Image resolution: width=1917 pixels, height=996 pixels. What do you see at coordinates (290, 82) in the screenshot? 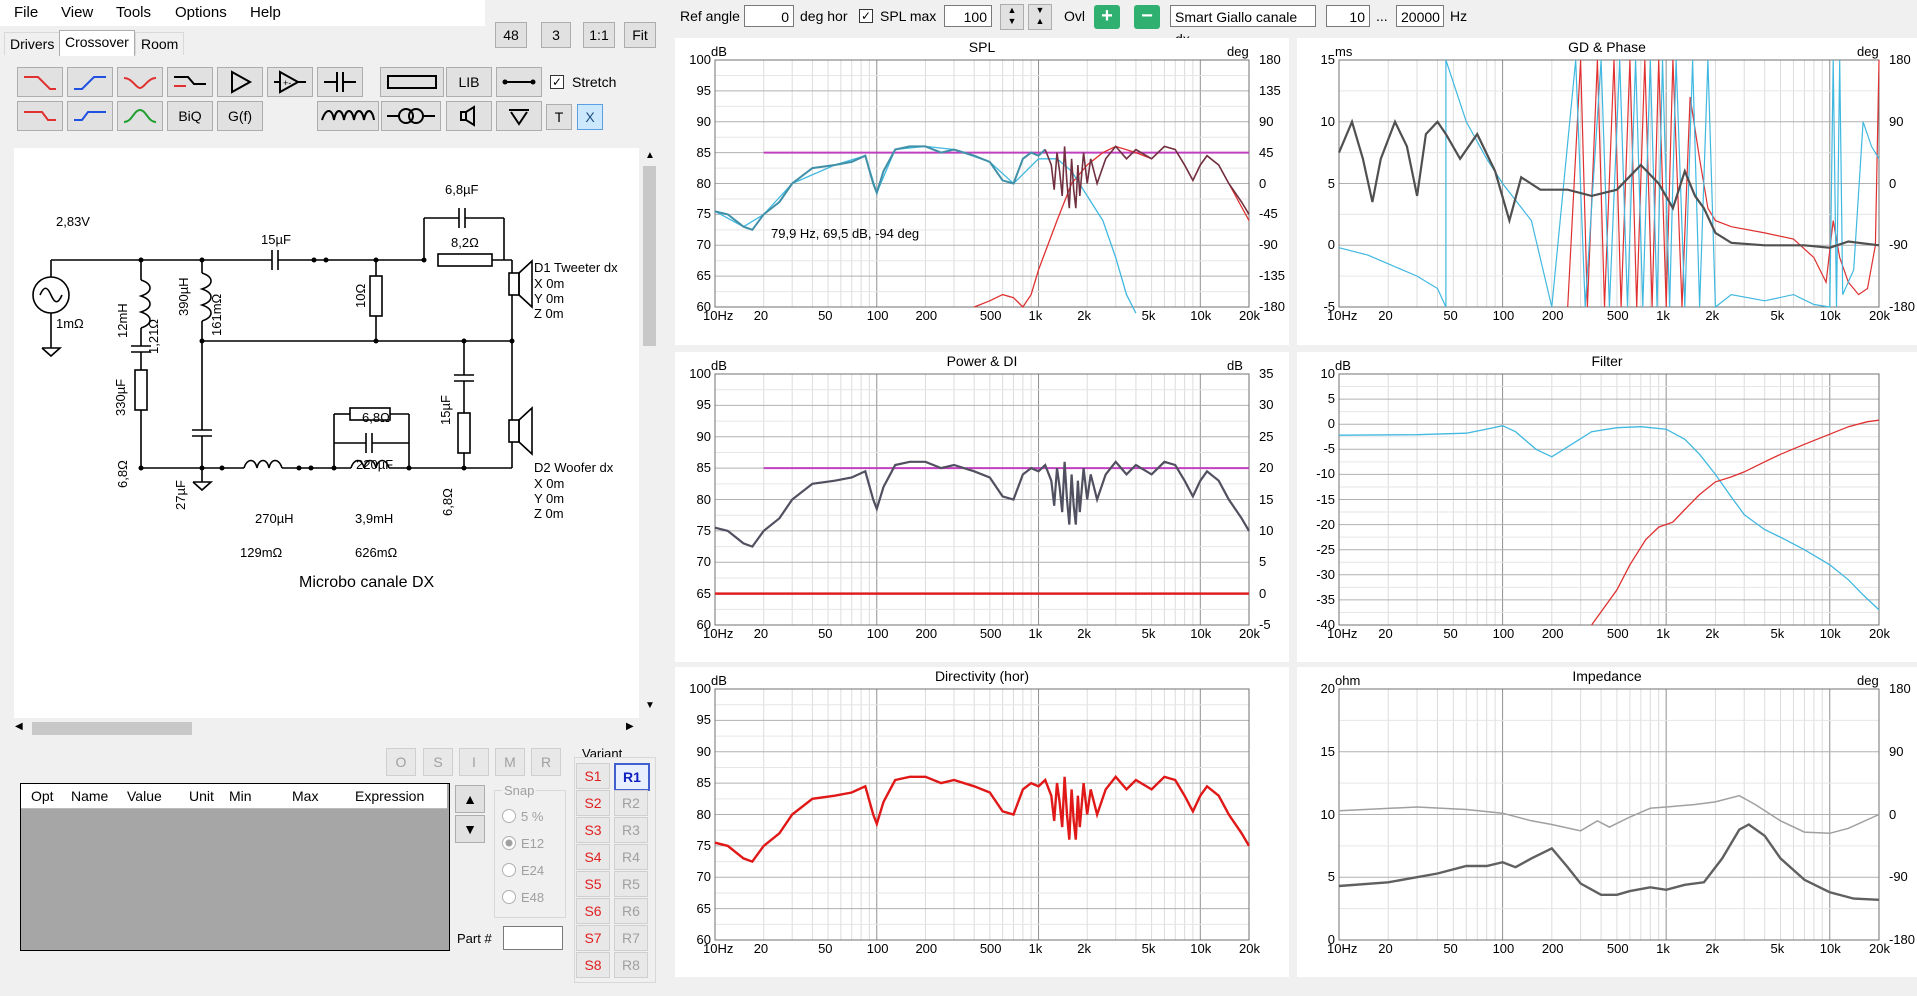
I see `opamp-button: +-` at bounding box center [290, 82].